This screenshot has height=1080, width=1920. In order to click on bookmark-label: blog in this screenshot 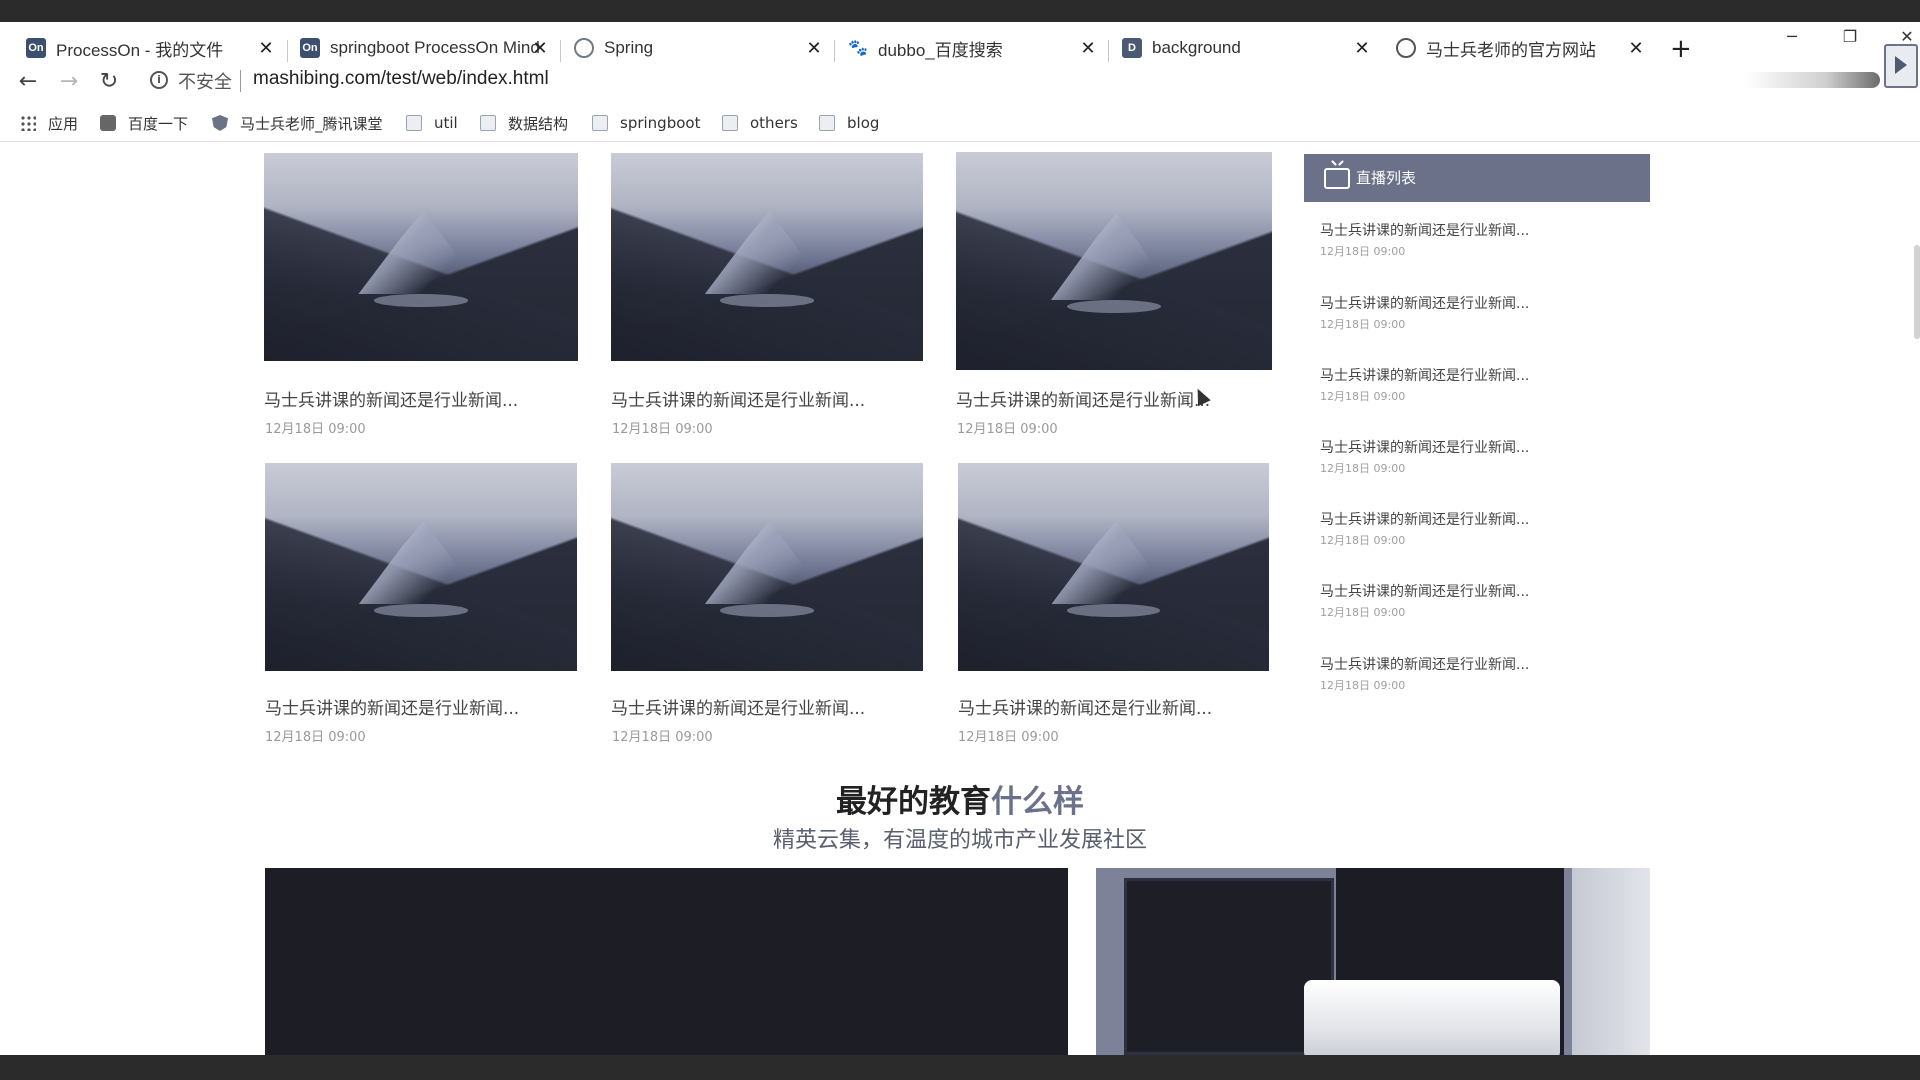, I will do `click(863, 123)`.